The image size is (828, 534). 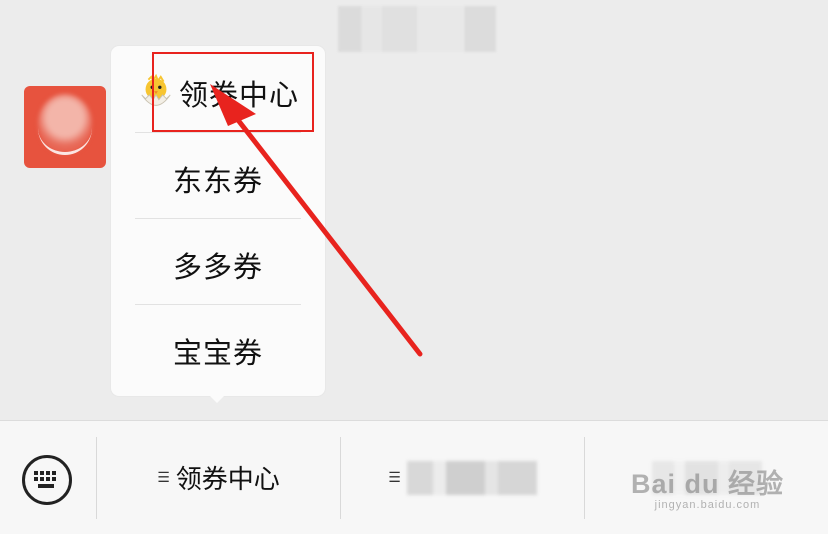 I want to click on menu-item-baobao-coupon: 宝宝券, so click(x=218, y=351).